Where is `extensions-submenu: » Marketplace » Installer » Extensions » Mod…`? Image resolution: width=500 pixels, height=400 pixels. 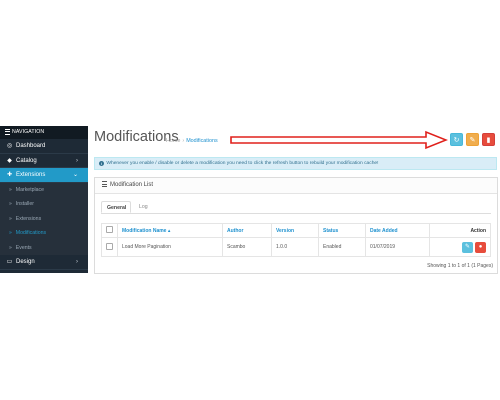
extensions-submenu: » Marketplace » Installer » Extensions » Mod… is located at coordinates (44, 219).